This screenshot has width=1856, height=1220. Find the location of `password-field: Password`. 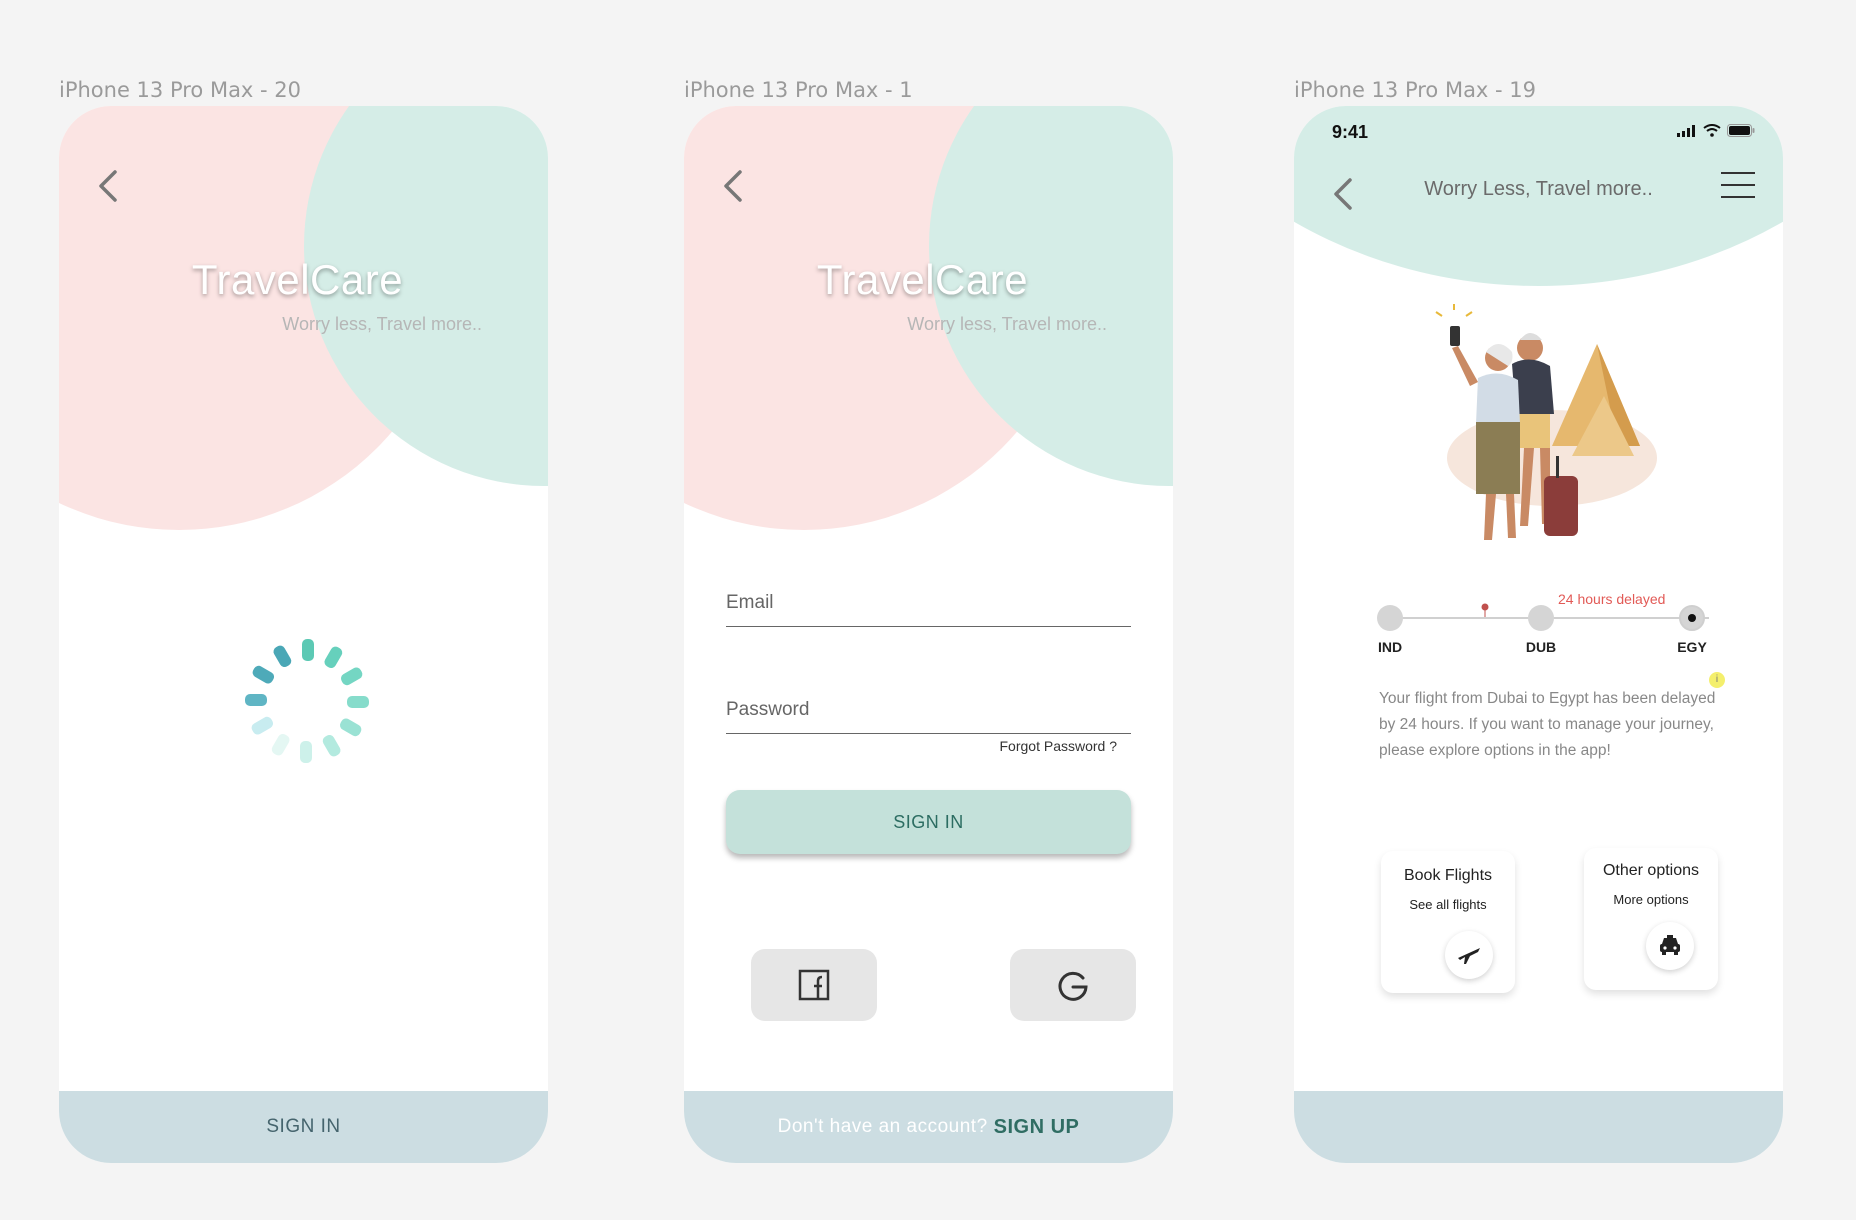

password-field: Password is located at coordinates (928, 712).